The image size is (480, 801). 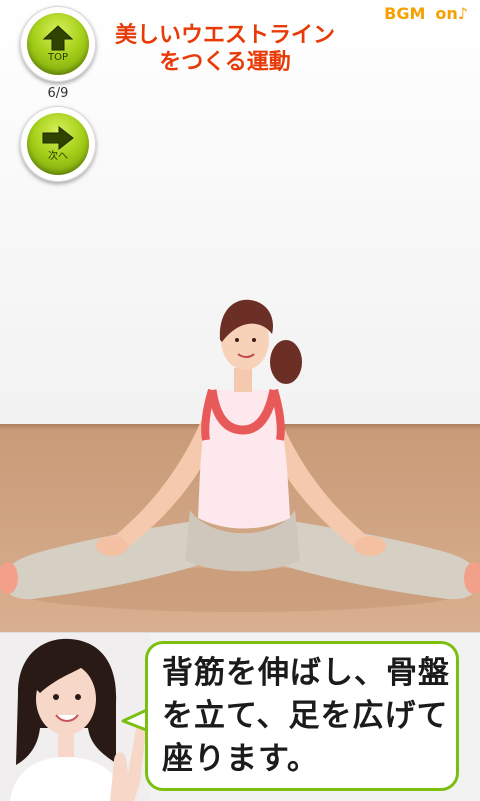 I want to click on speech-bubble: 背筋を伸ばし、骨盤 を立て、足を広げて 座ります。, so click(x=302, y=716).